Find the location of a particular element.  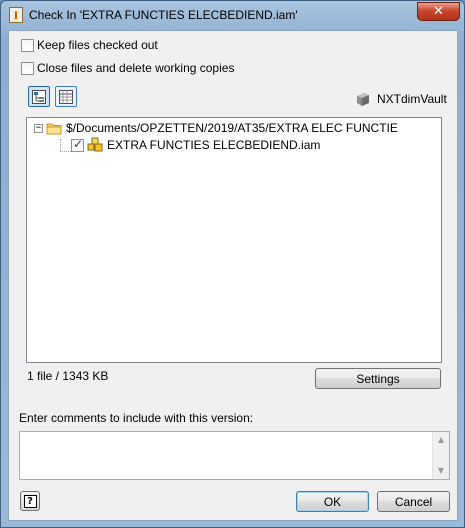

ok-button: OK is located at coordinates (332, 501).